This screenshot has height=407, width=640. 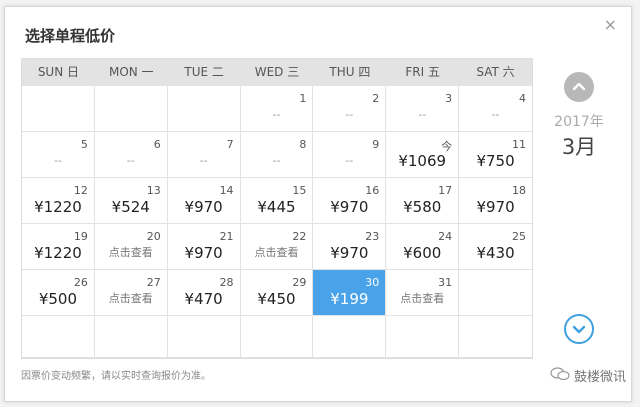 I want to click on chevron-down-icon, so click(x=579, y=329).